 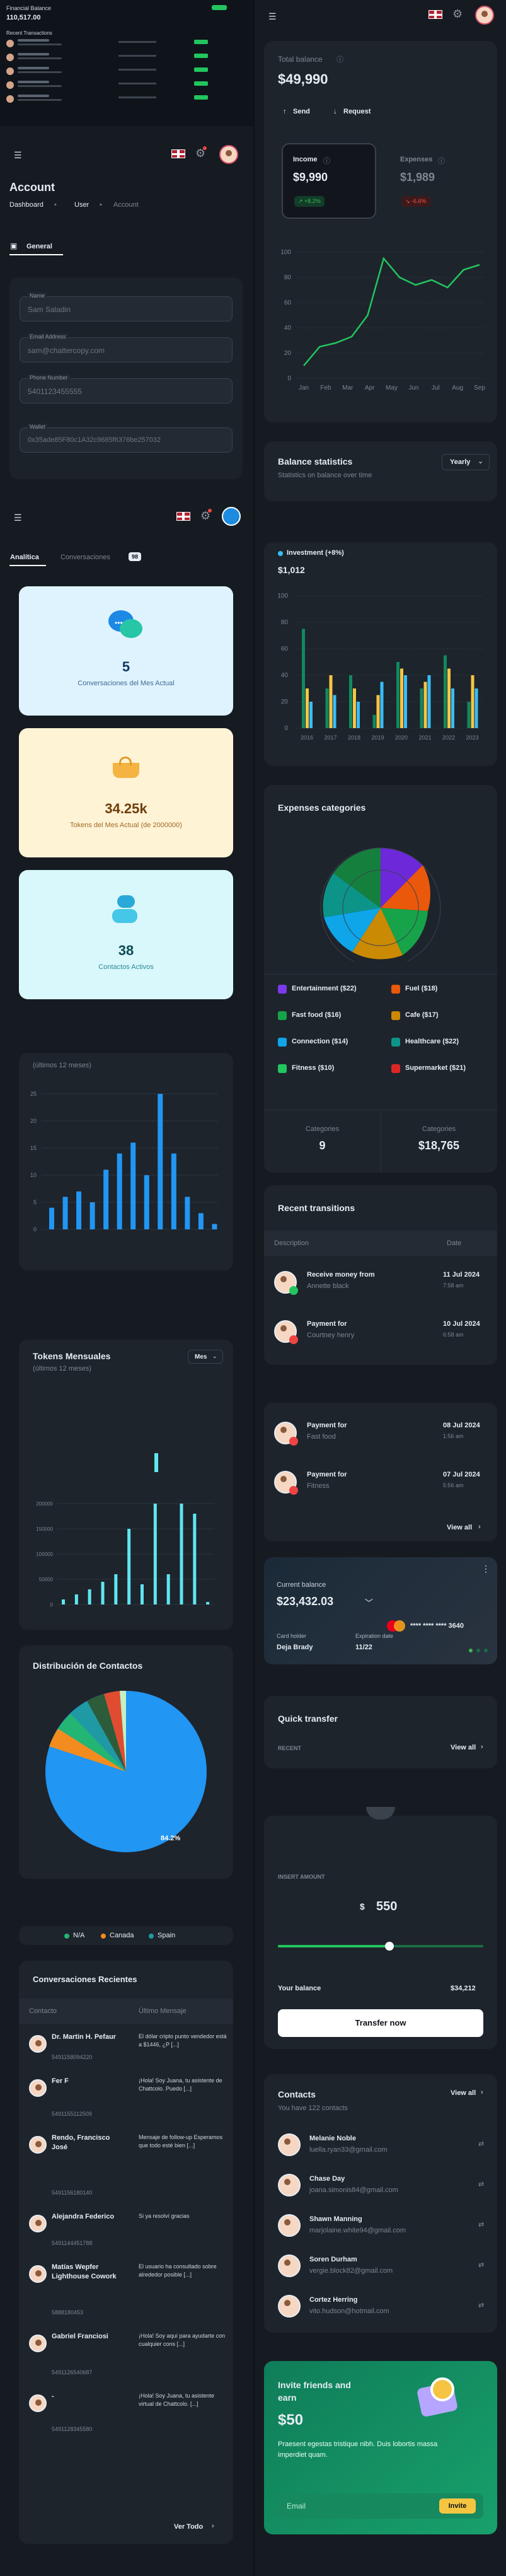 What do you see at coordinates (329, 181) in the screenshot?
I see `income-box: Income ⓘ $9,990 ↗ +8.2%` at bounding box center [329, 181].